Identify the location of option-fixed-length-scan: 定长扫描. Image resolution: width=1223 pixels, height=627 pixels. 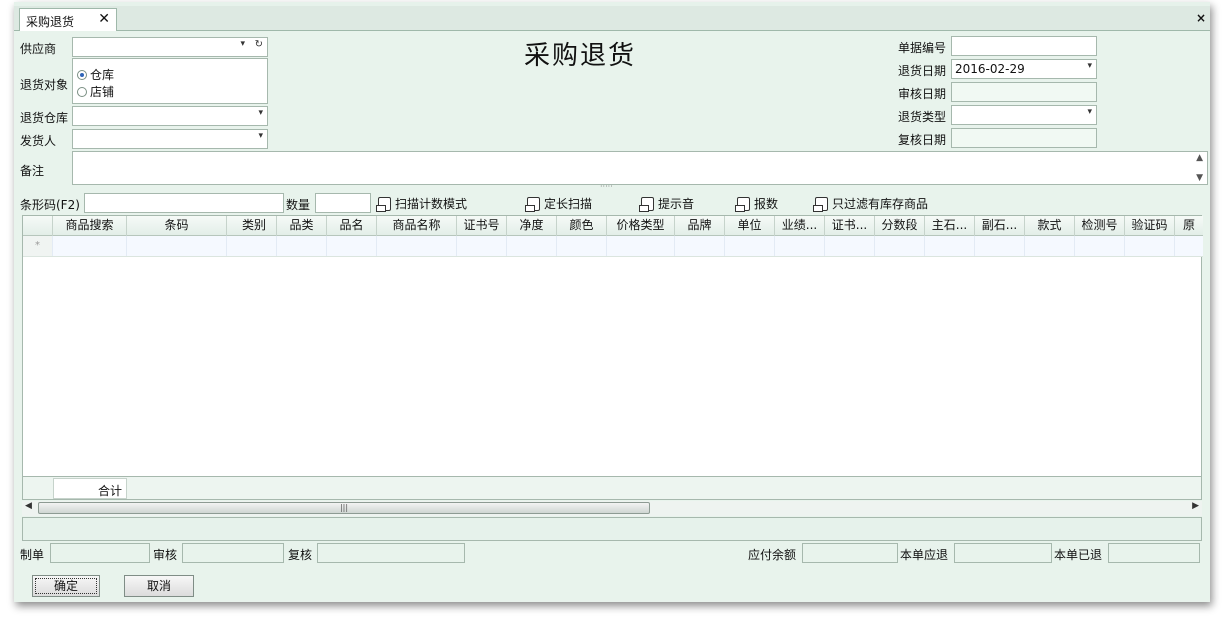
(559, 203).